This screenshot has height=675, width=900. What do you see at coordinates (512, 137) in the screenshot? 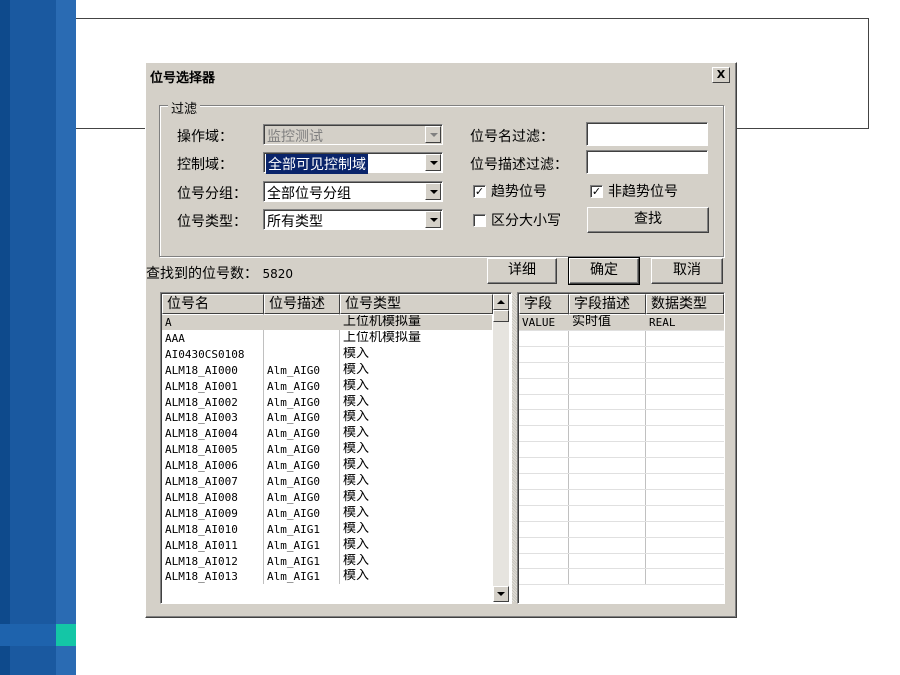
I see `name-filter-label: 位号名过滤：` at bounding box center [512, 137].